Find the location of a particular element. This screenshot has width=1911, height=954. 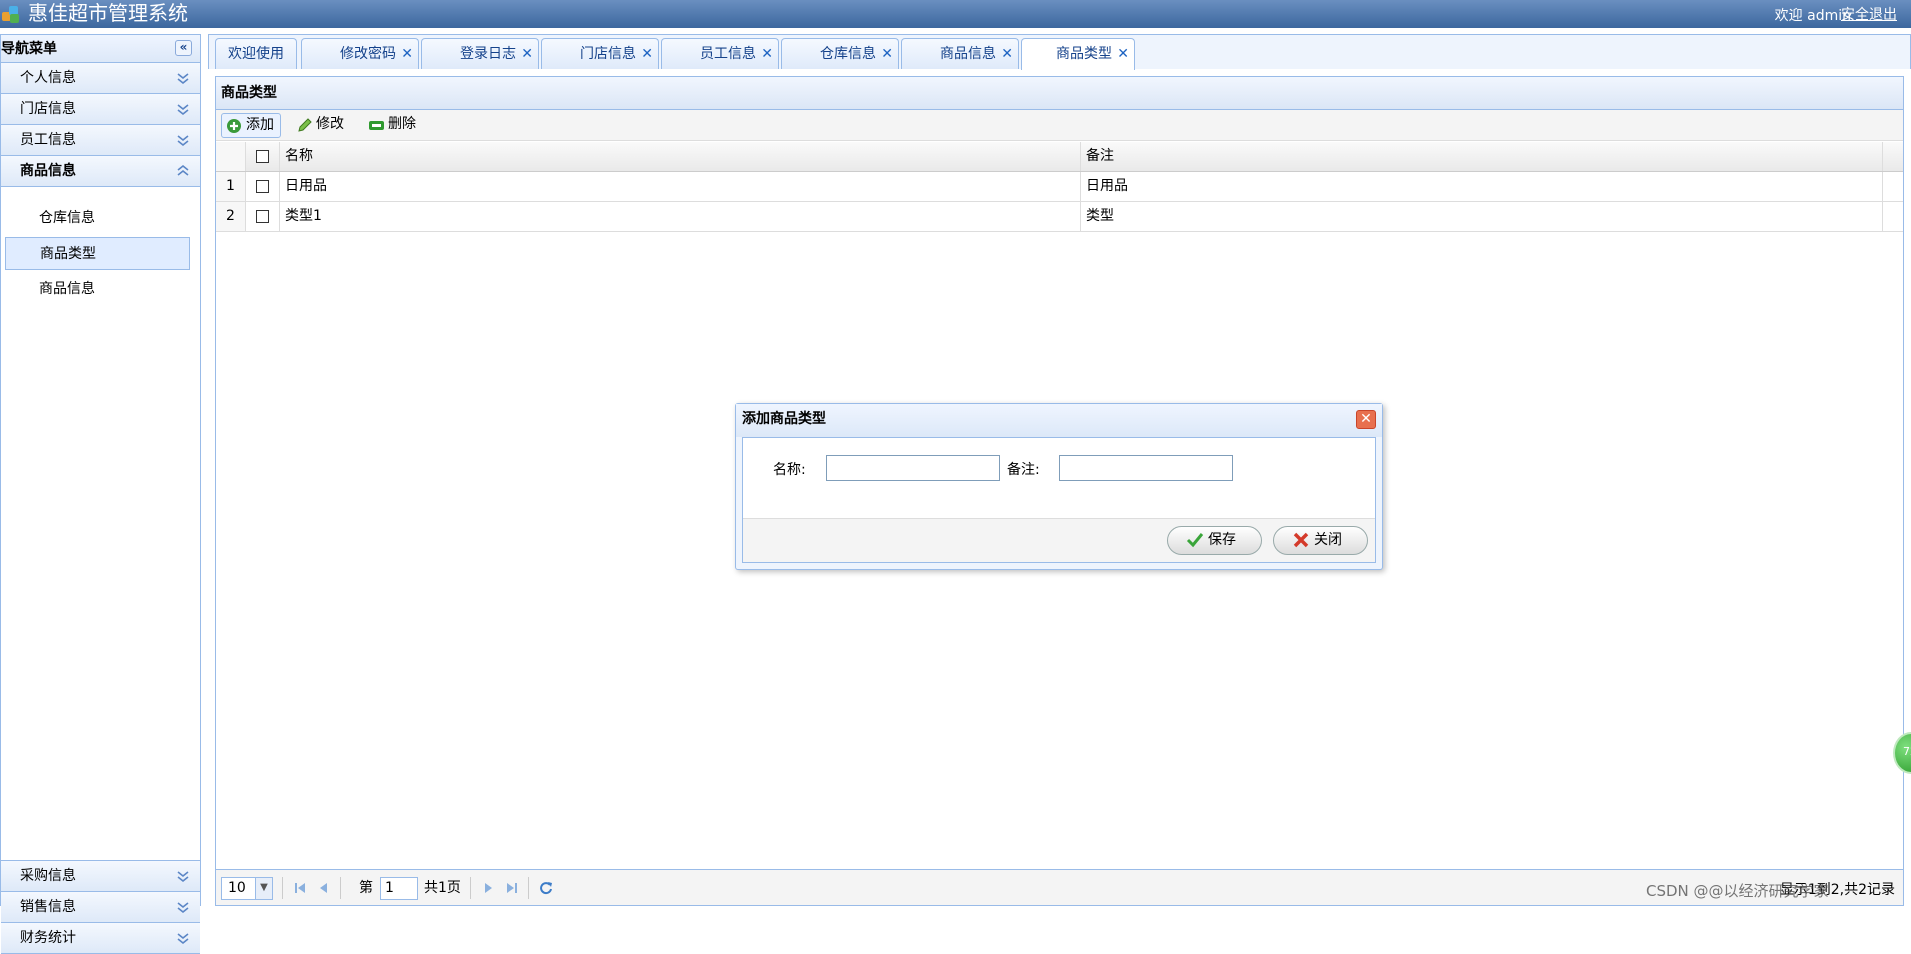

sidebar-section-sales: 销售信息 is located at coordinates (100, 907).